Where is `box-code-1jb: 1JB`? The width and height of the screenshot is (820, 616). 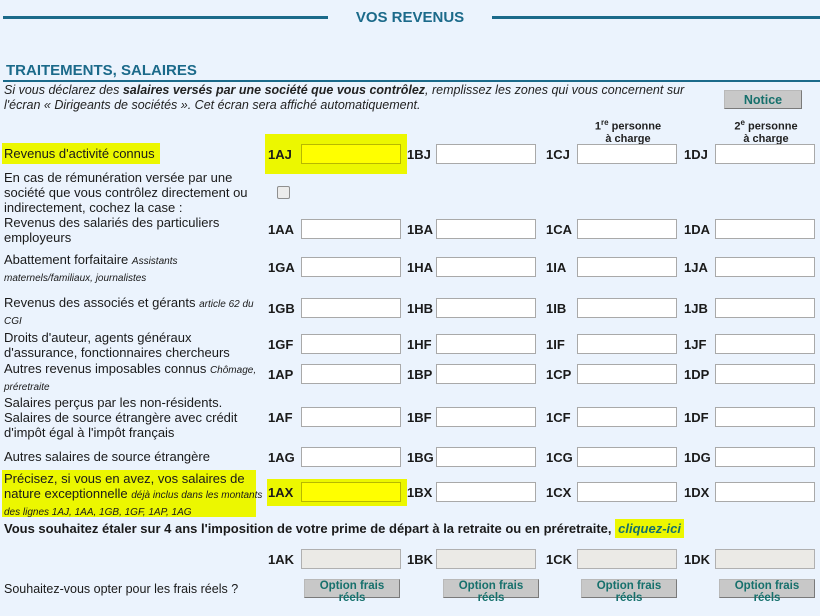
box-code-1jb: 1JB is located at coordinates (696, 308).